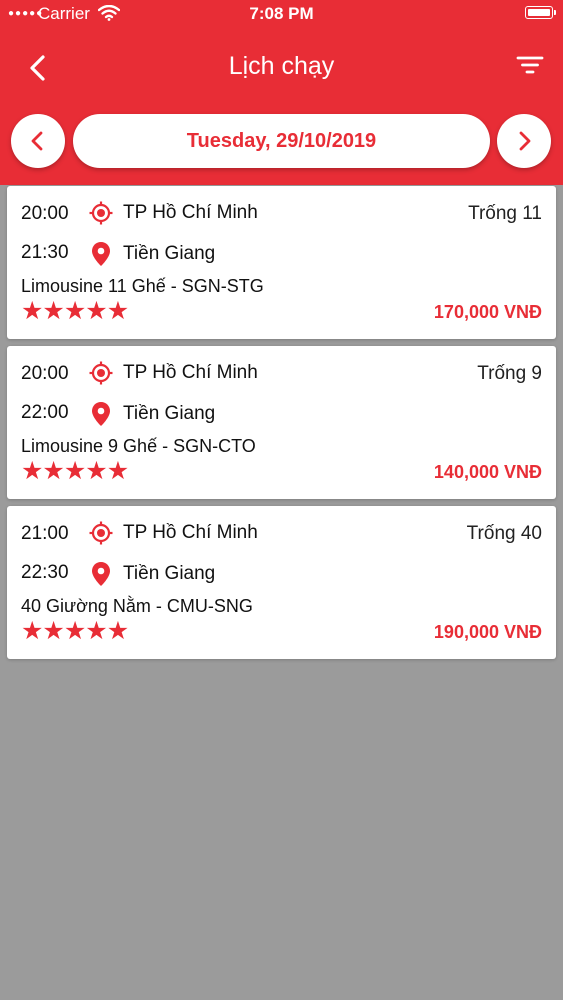 The image size is (563, 1000). I want to click on arrival-time: 21:30, so click(45, 252).